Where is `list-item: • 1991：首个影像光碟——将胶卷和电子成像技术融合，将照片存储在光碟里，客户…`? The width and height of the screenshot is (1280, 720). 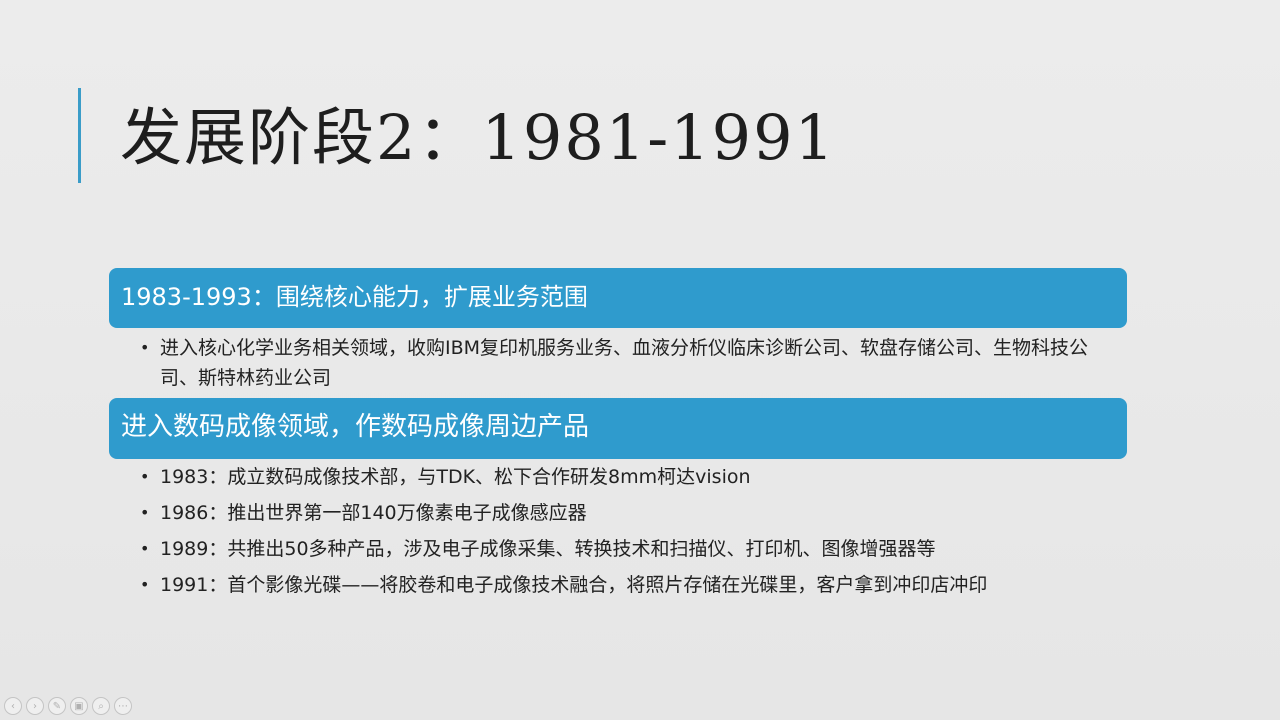 list-item: • 1991：首个影像光碟——将胶卷和电子成像技术融合，将照片存储在光碟里，客户… is located at coordinates (618, 585).